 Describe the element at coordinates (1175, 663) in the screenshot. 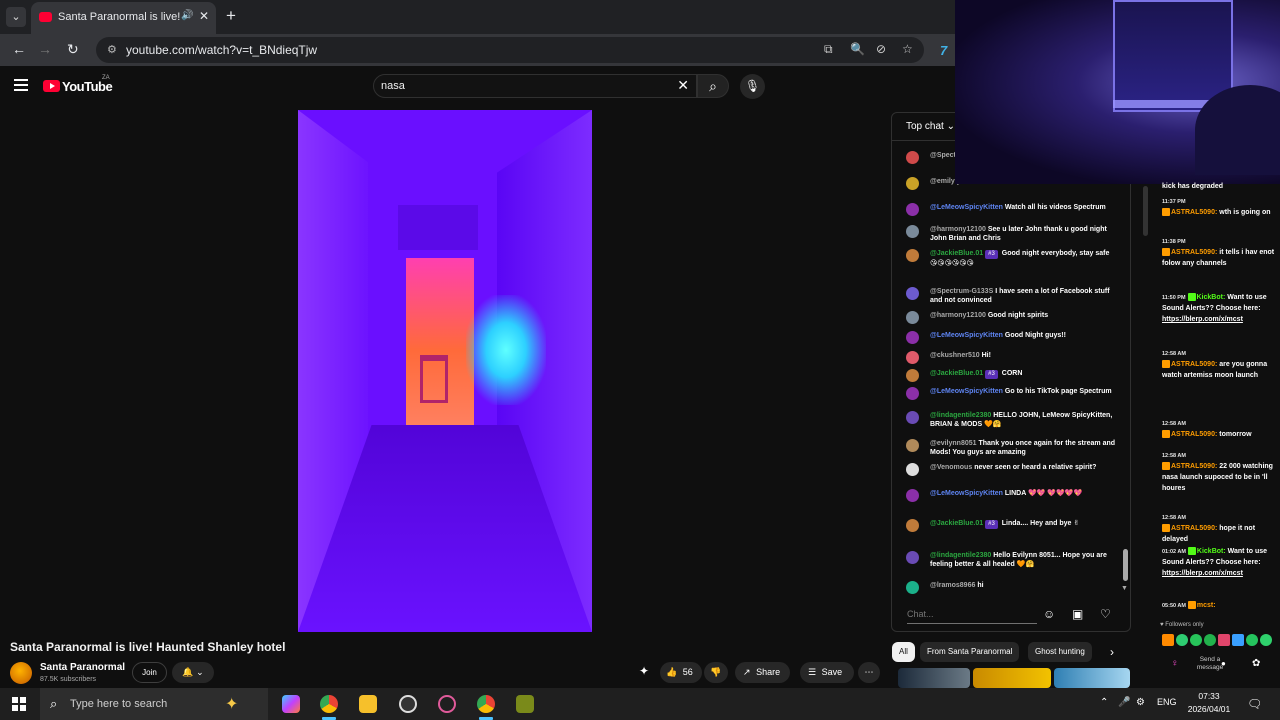

I see `emote-picker-icon: ♀` at that location.